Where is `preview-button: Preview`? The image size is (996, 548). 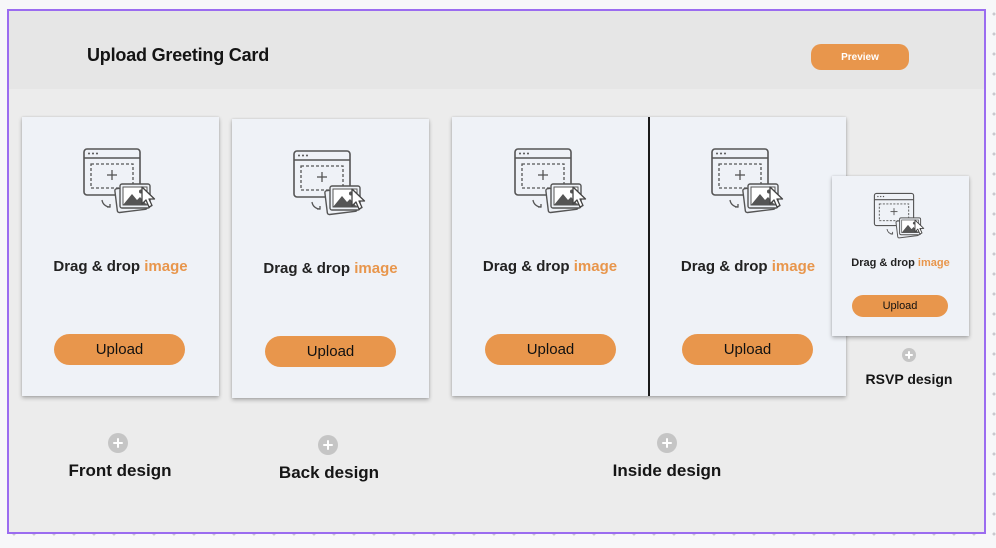
preview-button: Preview is located at coordinates (860, 57).